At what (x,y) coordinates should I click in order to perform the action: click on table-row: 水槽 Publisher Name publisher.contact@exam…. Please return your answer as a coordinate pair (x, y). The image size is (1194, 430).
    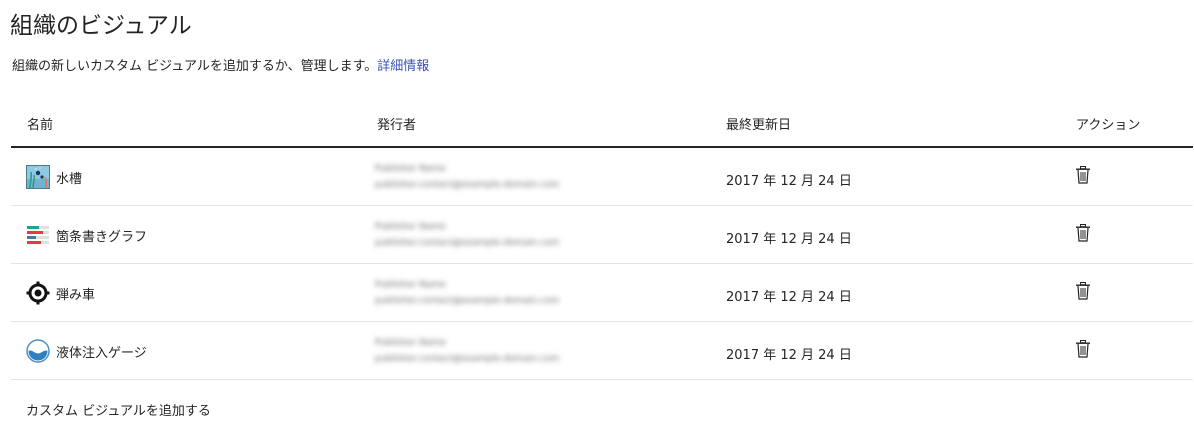
    Looking at the image, I should click on (602, 177).